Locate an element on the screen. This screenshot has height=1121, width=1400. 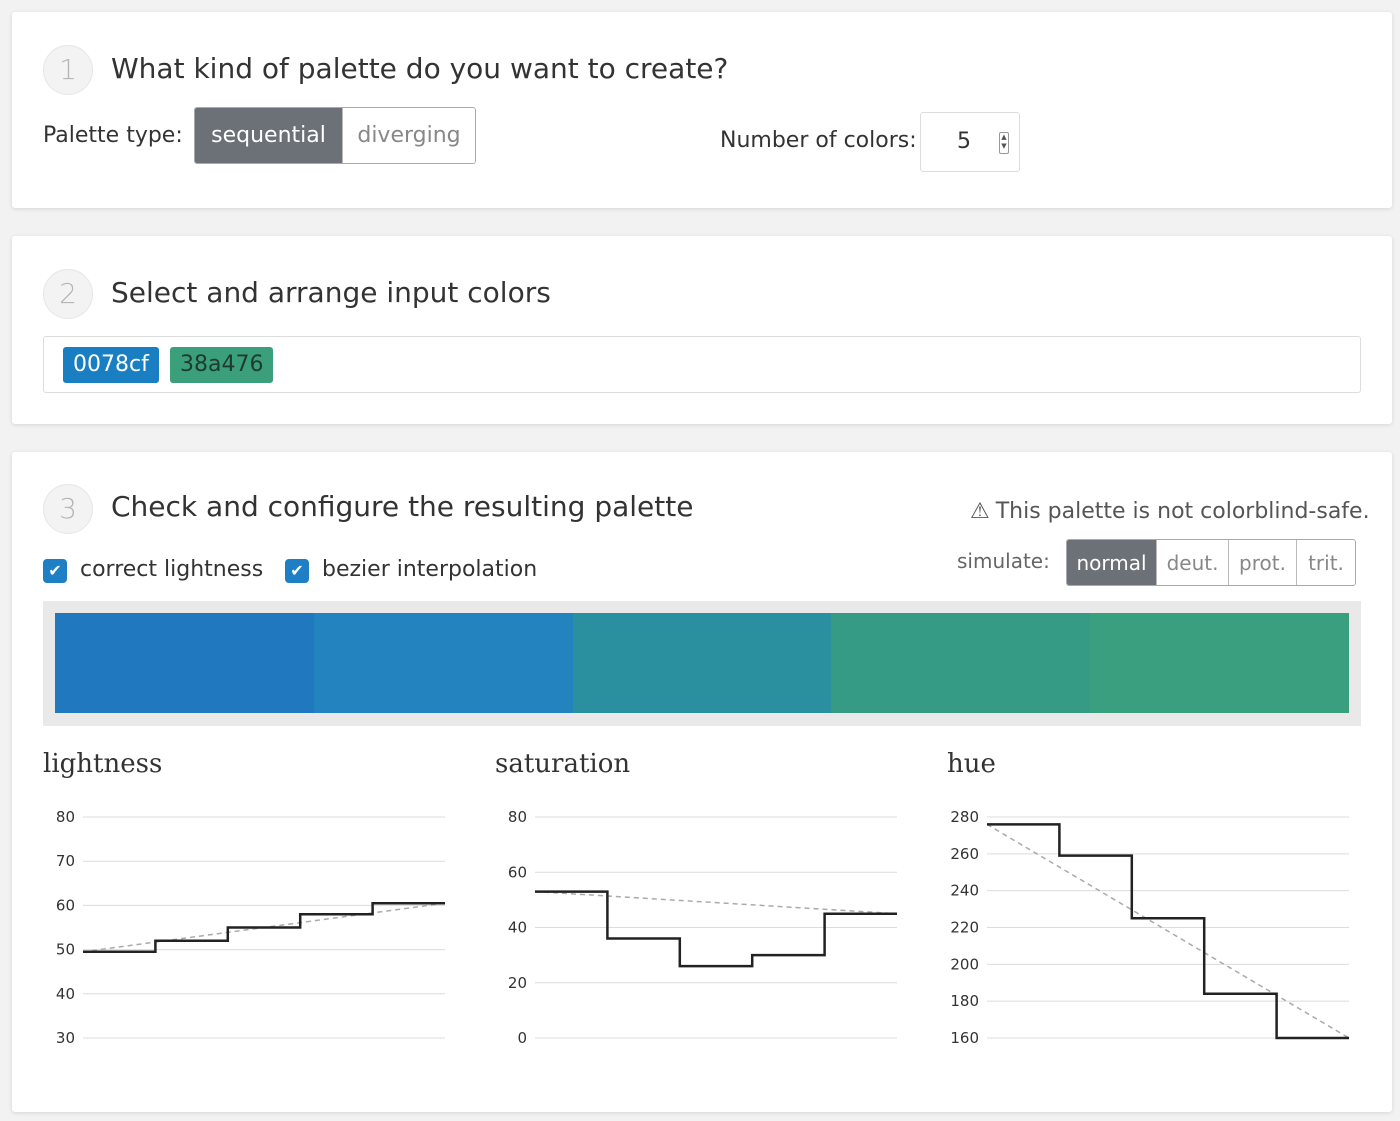
simulate-trit: trit. is located at coordinates (1326, 562).